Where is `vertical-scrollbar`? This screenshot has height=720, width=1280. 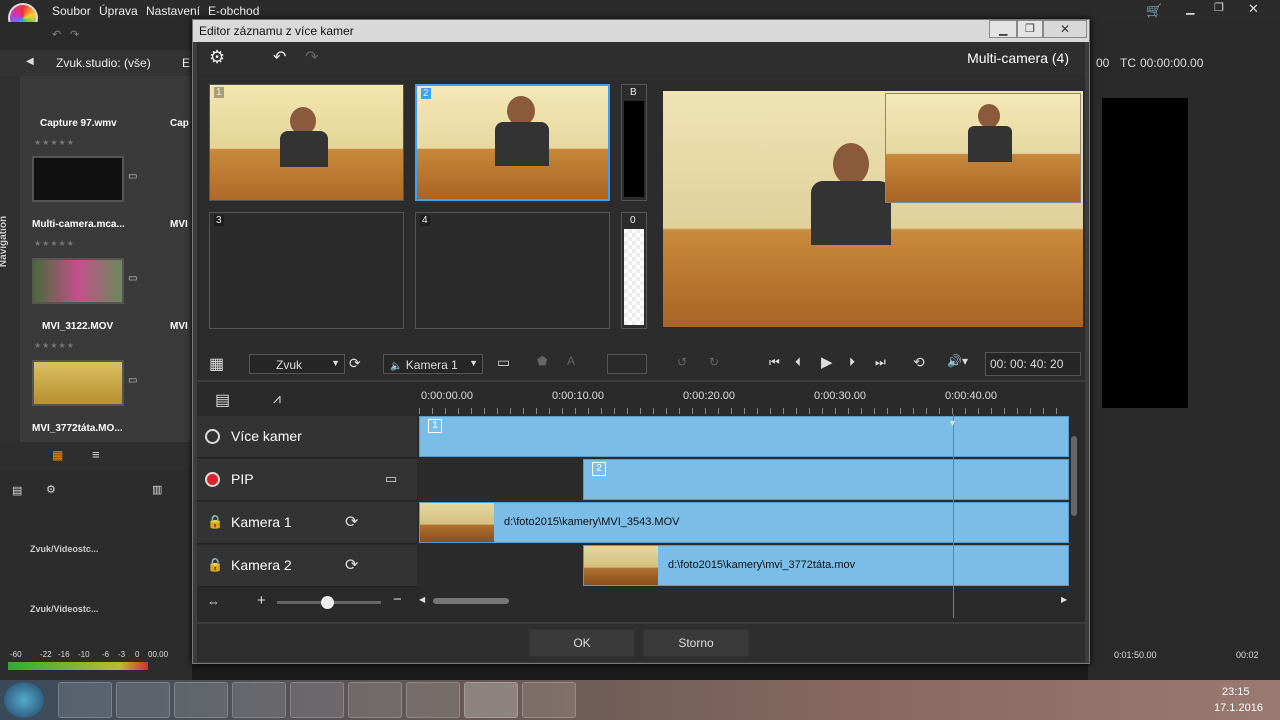 vertical-scrollbar is located at coordinates (1074, 476).